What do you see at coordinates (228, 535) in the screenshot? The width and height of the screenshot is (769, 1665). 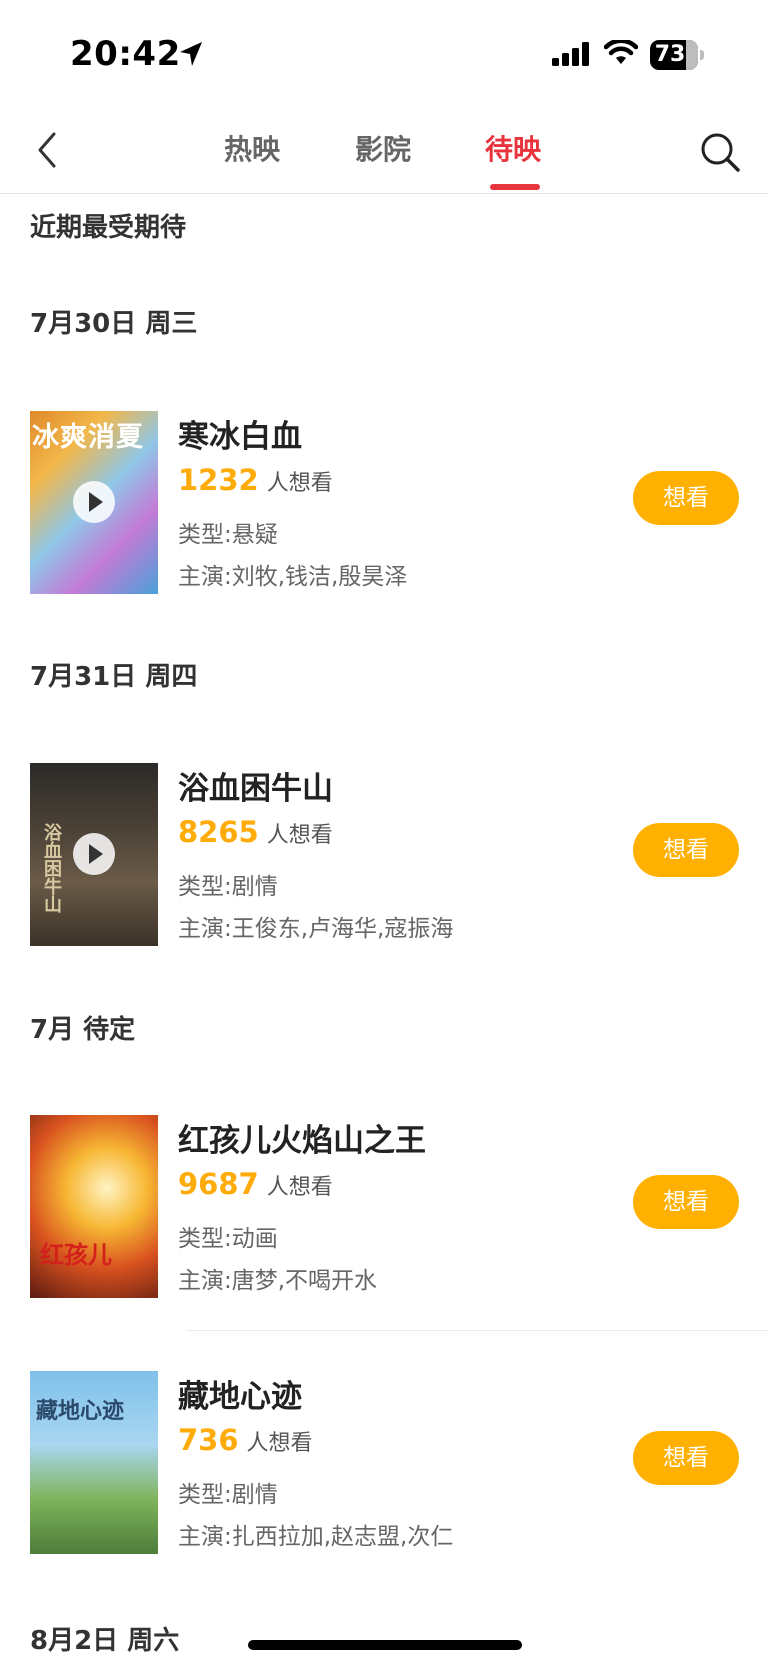 I see `movie-genre: 类型:悬疑` at bounding box center [228, 535].